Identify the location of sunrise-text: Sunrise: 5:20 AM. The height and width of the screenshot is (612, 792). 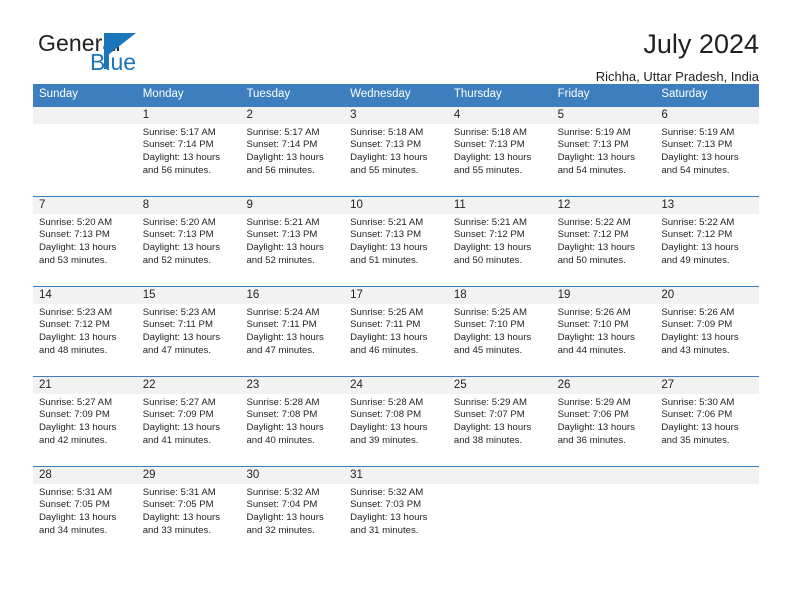
(179, 222).